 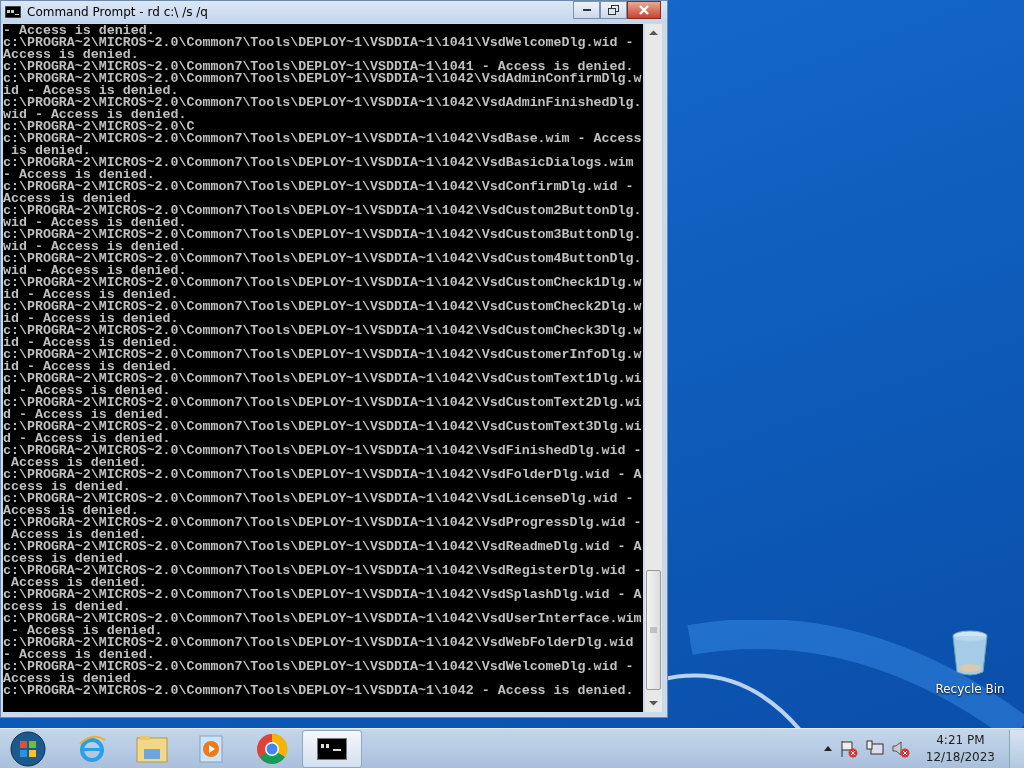 I want to click on clock-time: 4:21 PM, so click(x=960, y=740).